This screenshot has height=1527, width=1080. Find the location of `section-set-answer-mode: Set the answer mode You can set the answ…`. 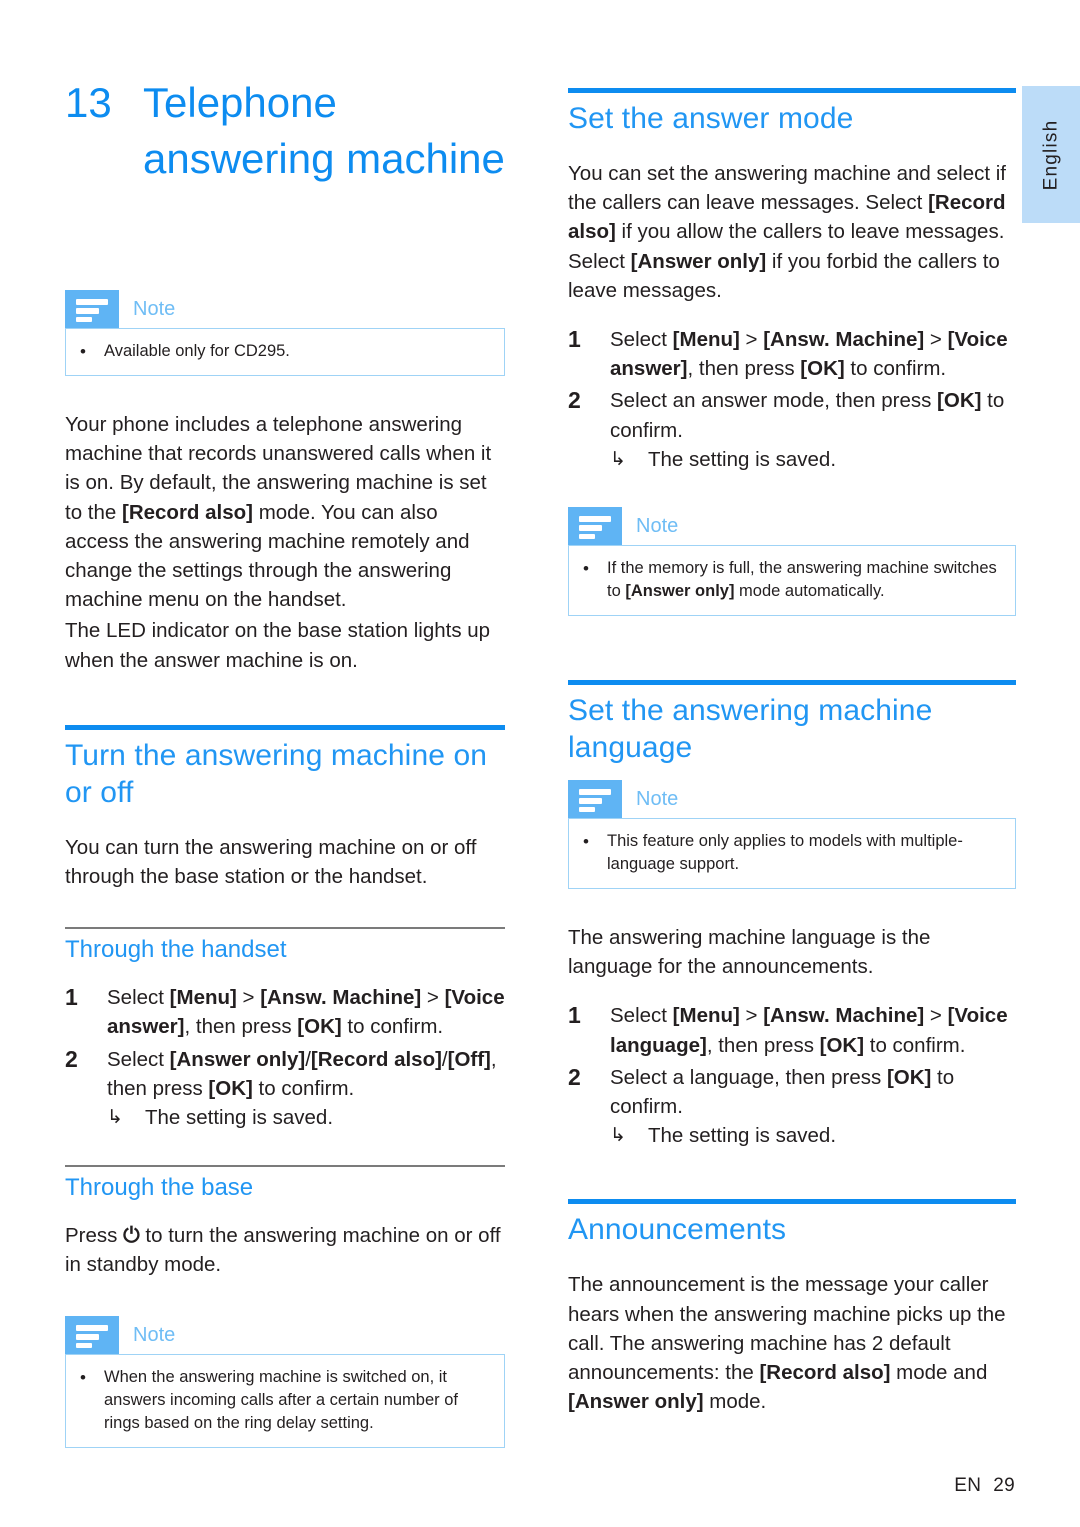

section-set-answer-mode: Set the answer mode You can set the answ… is located at coordinates (792, 352).